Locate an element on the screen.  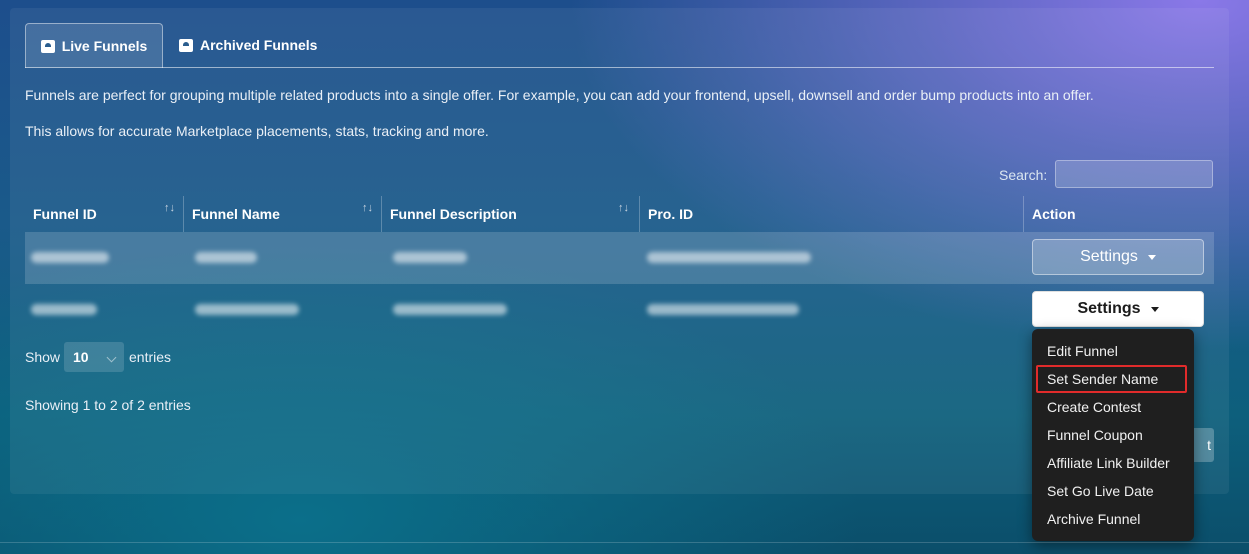
entries-per-page-value: 10 is located at coordinates (81, 357).